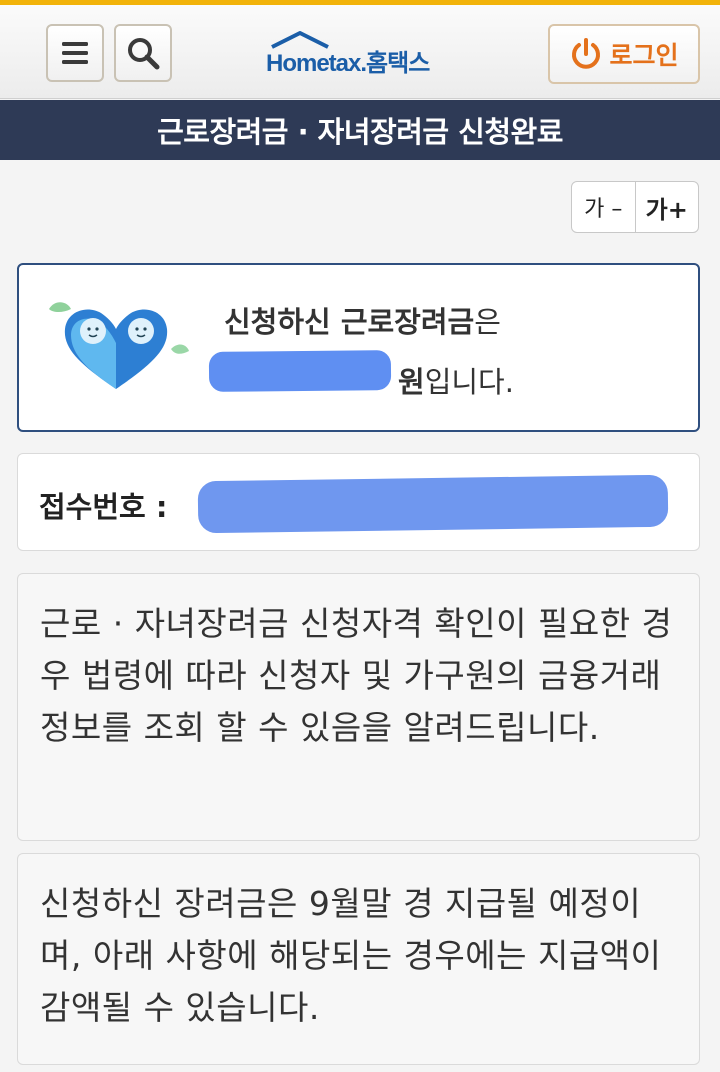 The height and width of the screenshot is (1072, 720). Describe the element at coordinates (398, 63) in the screenshot. I see `logo-kor: 홈택스` at that location.